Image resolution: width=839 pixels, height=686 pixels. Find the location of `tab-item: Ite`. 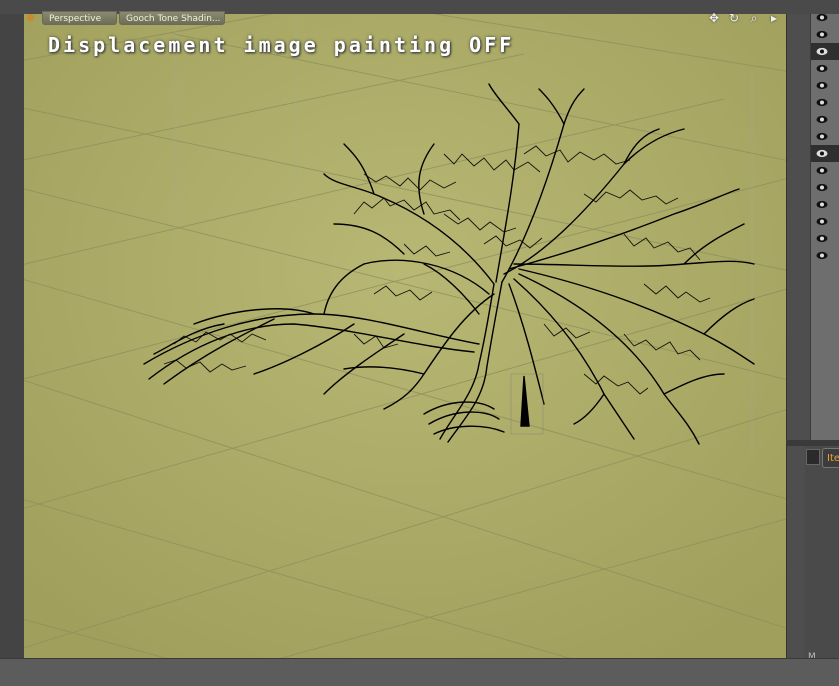

tab-item: Ite is located at coordinates (830, 458).